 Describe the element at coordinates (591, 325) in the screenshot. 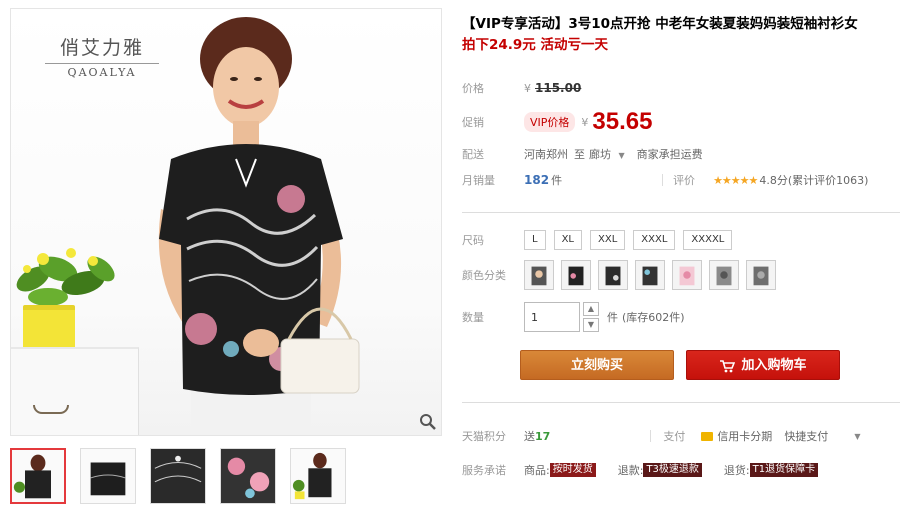

I see `quantity-down-icon: ▼` at that location.